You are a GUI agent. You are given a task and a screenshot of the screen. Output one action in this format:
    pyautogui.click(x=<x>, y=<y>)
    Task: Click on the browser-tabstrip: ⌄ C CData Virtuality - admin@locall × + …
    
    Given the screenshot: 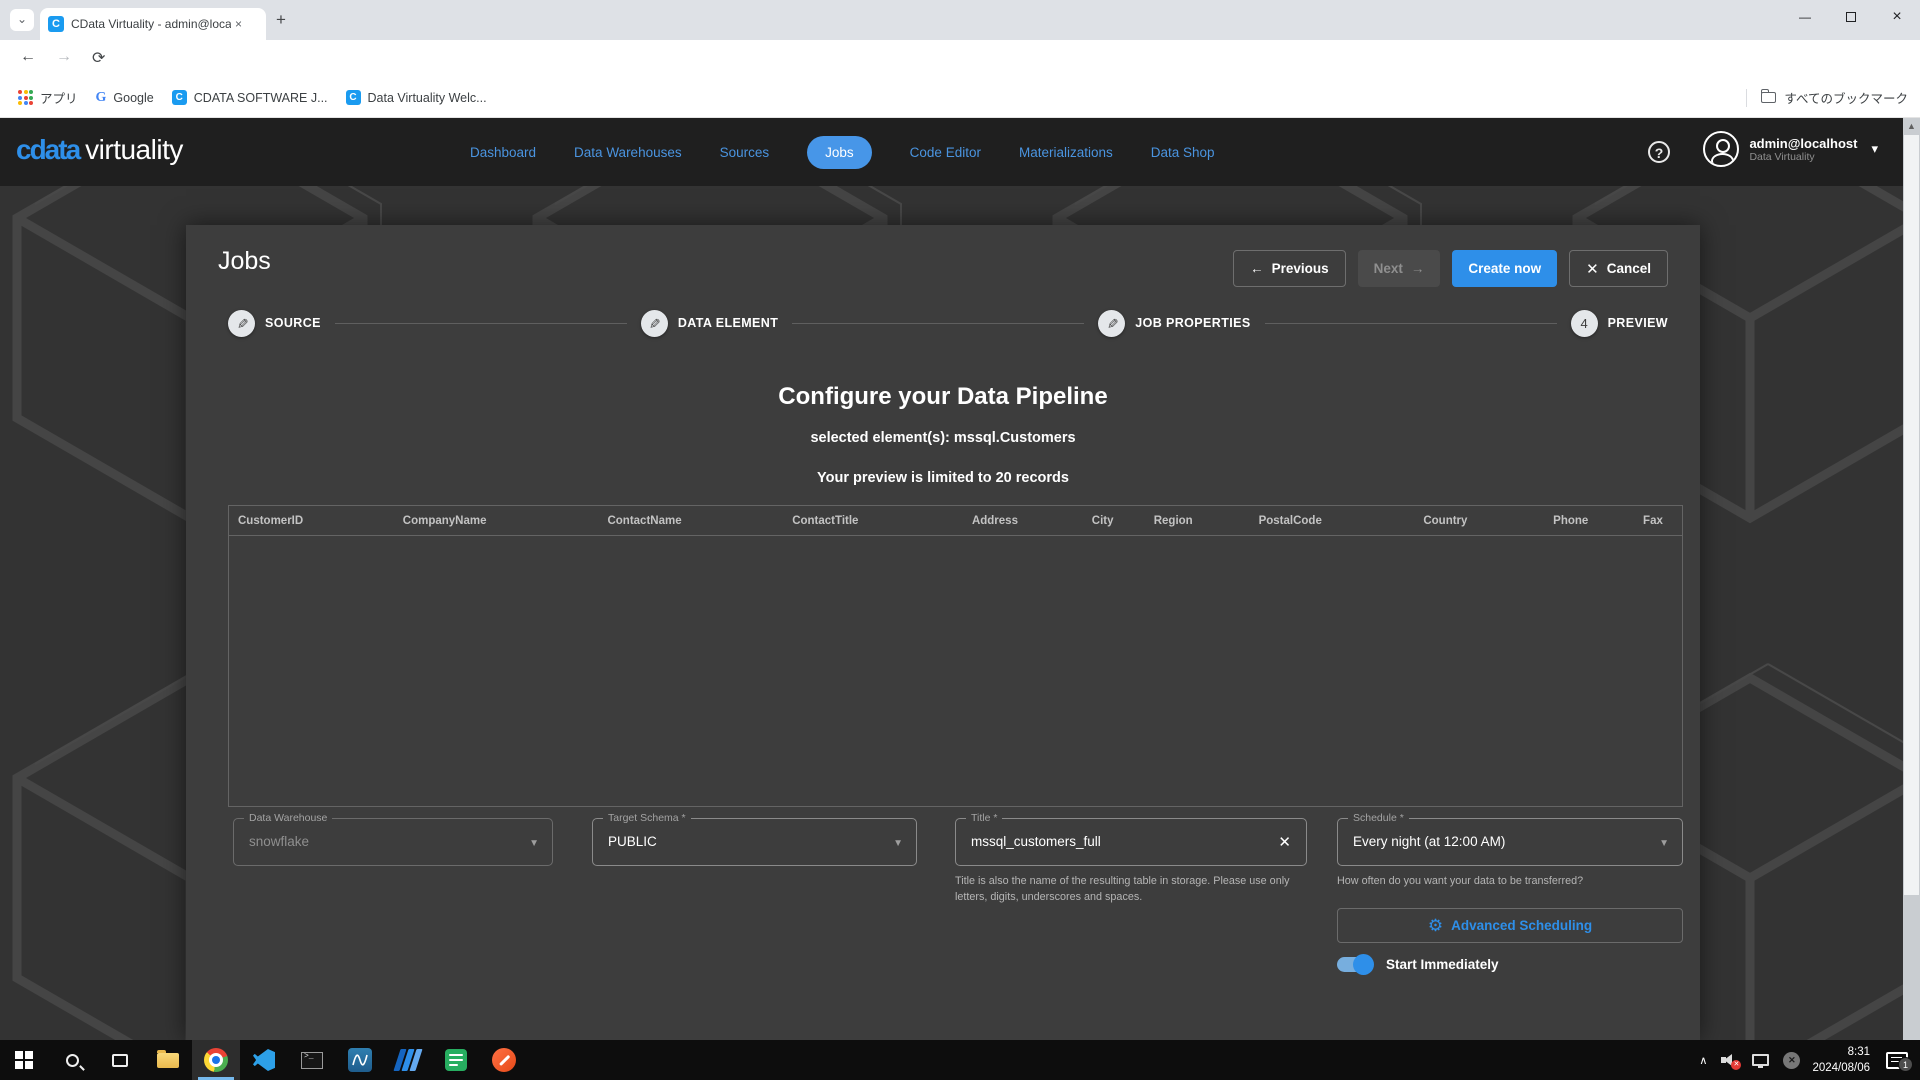 What is the action you would take?
    pyautogui.click(x=960, y=20)
    